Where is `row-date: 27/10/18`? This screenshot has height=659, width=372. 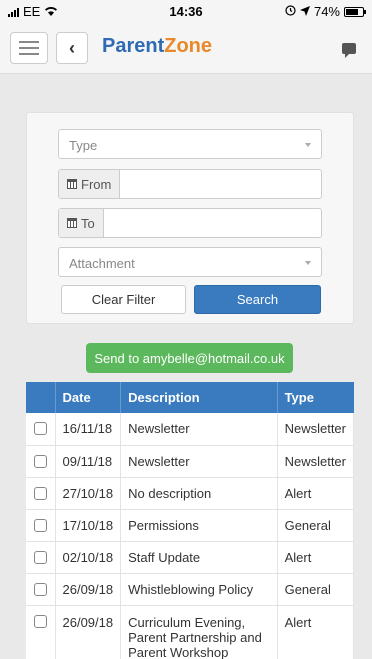
row-date: 27/10/18 is located at coordinates (88, 493).